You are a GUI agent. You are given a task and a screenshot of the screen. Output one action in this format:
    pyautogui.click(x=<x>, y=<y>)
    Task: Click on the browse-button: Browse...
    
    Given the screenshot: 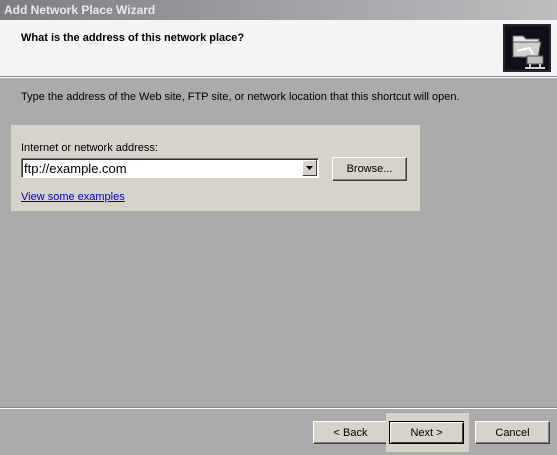 What is the action you would take?
    pyautogui.click(x=369, y=169)
    